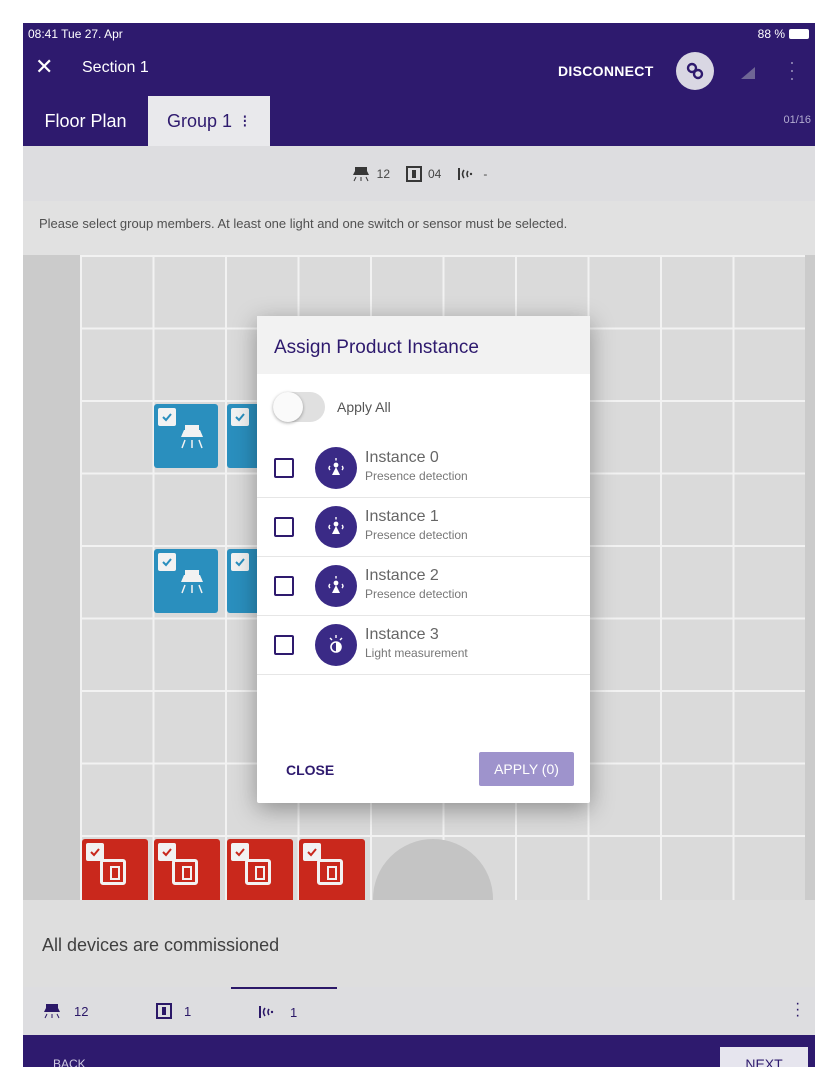 This screenshot has width=815, height=1089. I want to click on close-icon: ✕, so click(44, 67).